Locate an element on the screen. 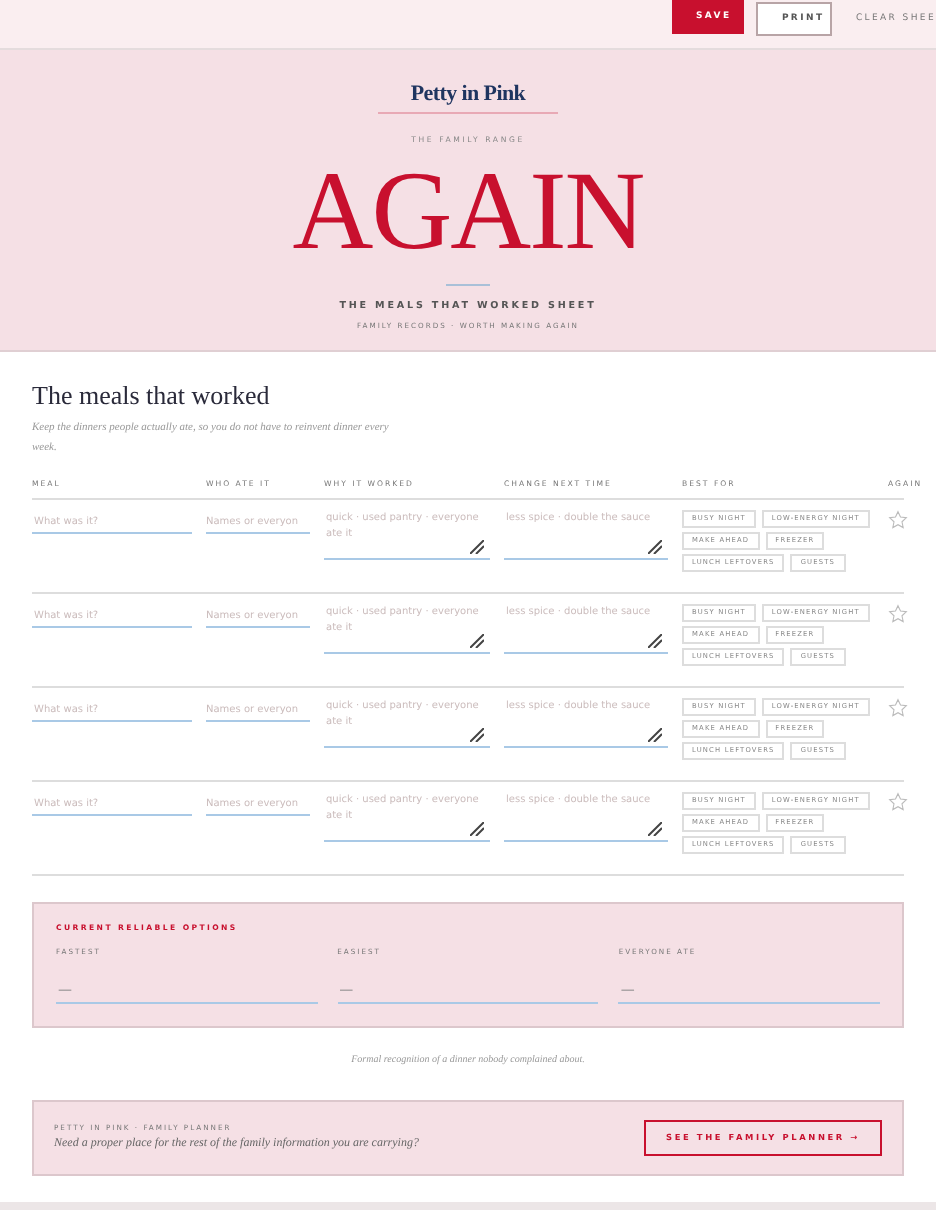 The width and height of the screenshot is (936, 1210). section-title: The meals that worked is located at coordinates (152, 396).